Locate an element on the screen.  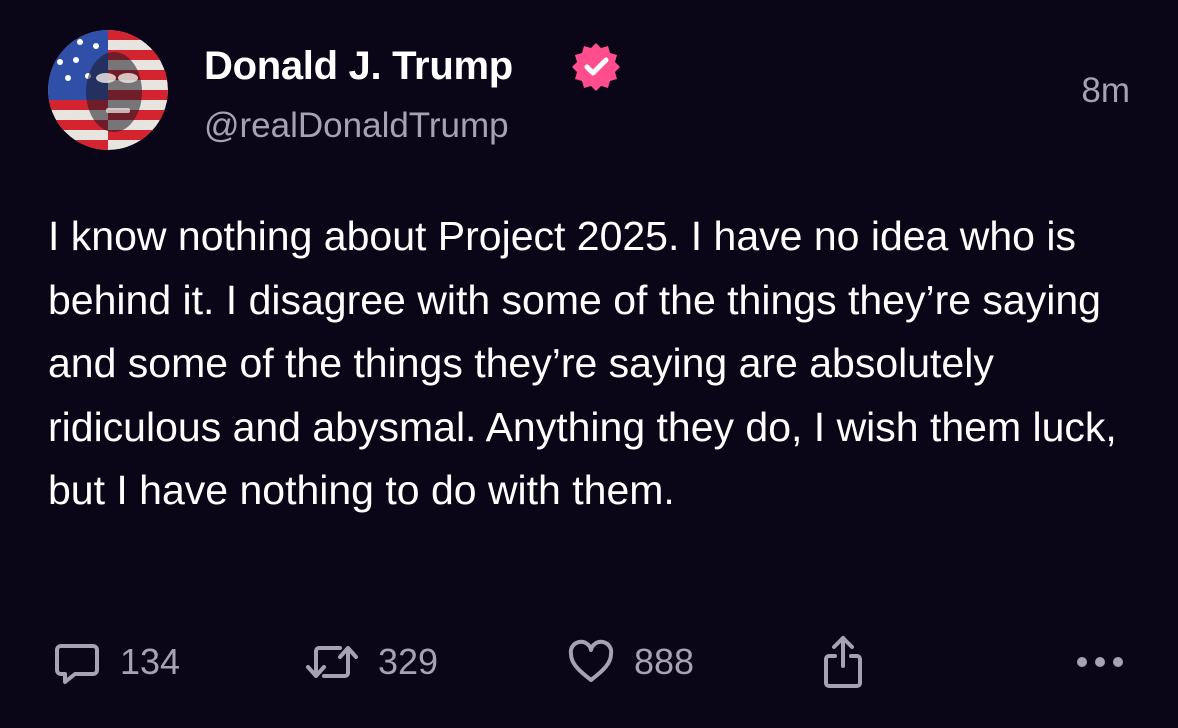
repost-button: 329 is located at coordinates (371, 662).